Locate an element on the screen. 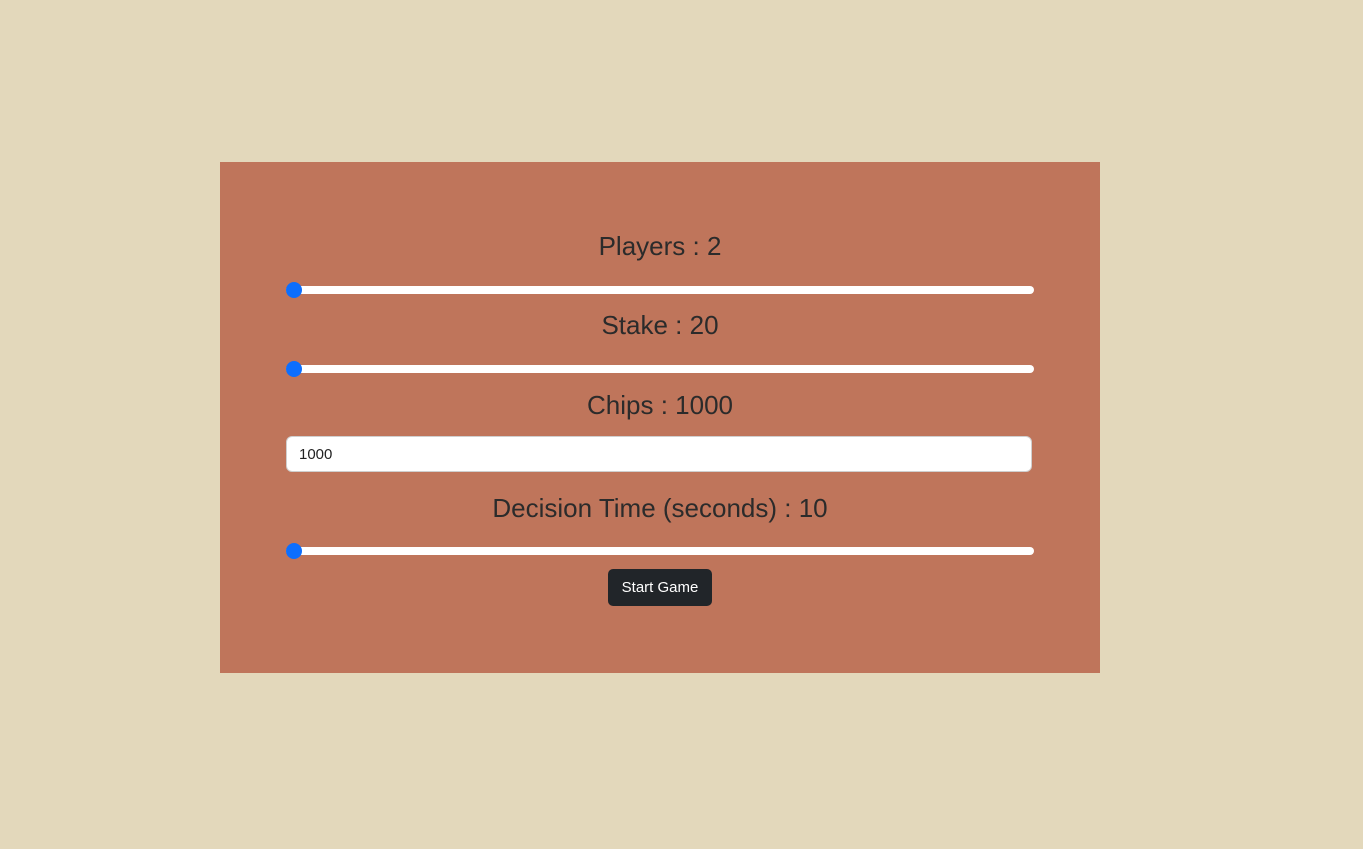 The image size is (1363, 849). players-slider-thumb is located at coordinates (294, 290).